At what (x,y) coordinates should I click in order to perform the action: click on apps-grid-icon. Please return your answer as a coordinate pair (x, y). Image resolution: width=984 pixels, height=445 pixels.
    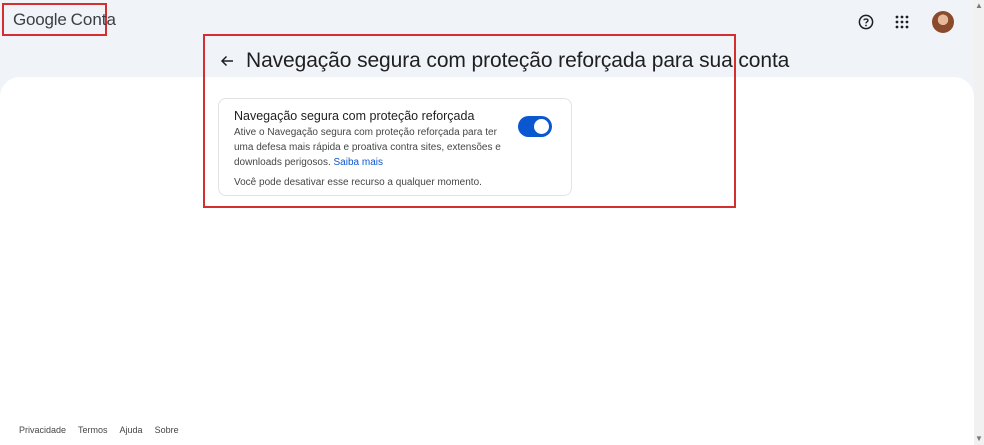
    Looking at the image, I should click on (902, 22).